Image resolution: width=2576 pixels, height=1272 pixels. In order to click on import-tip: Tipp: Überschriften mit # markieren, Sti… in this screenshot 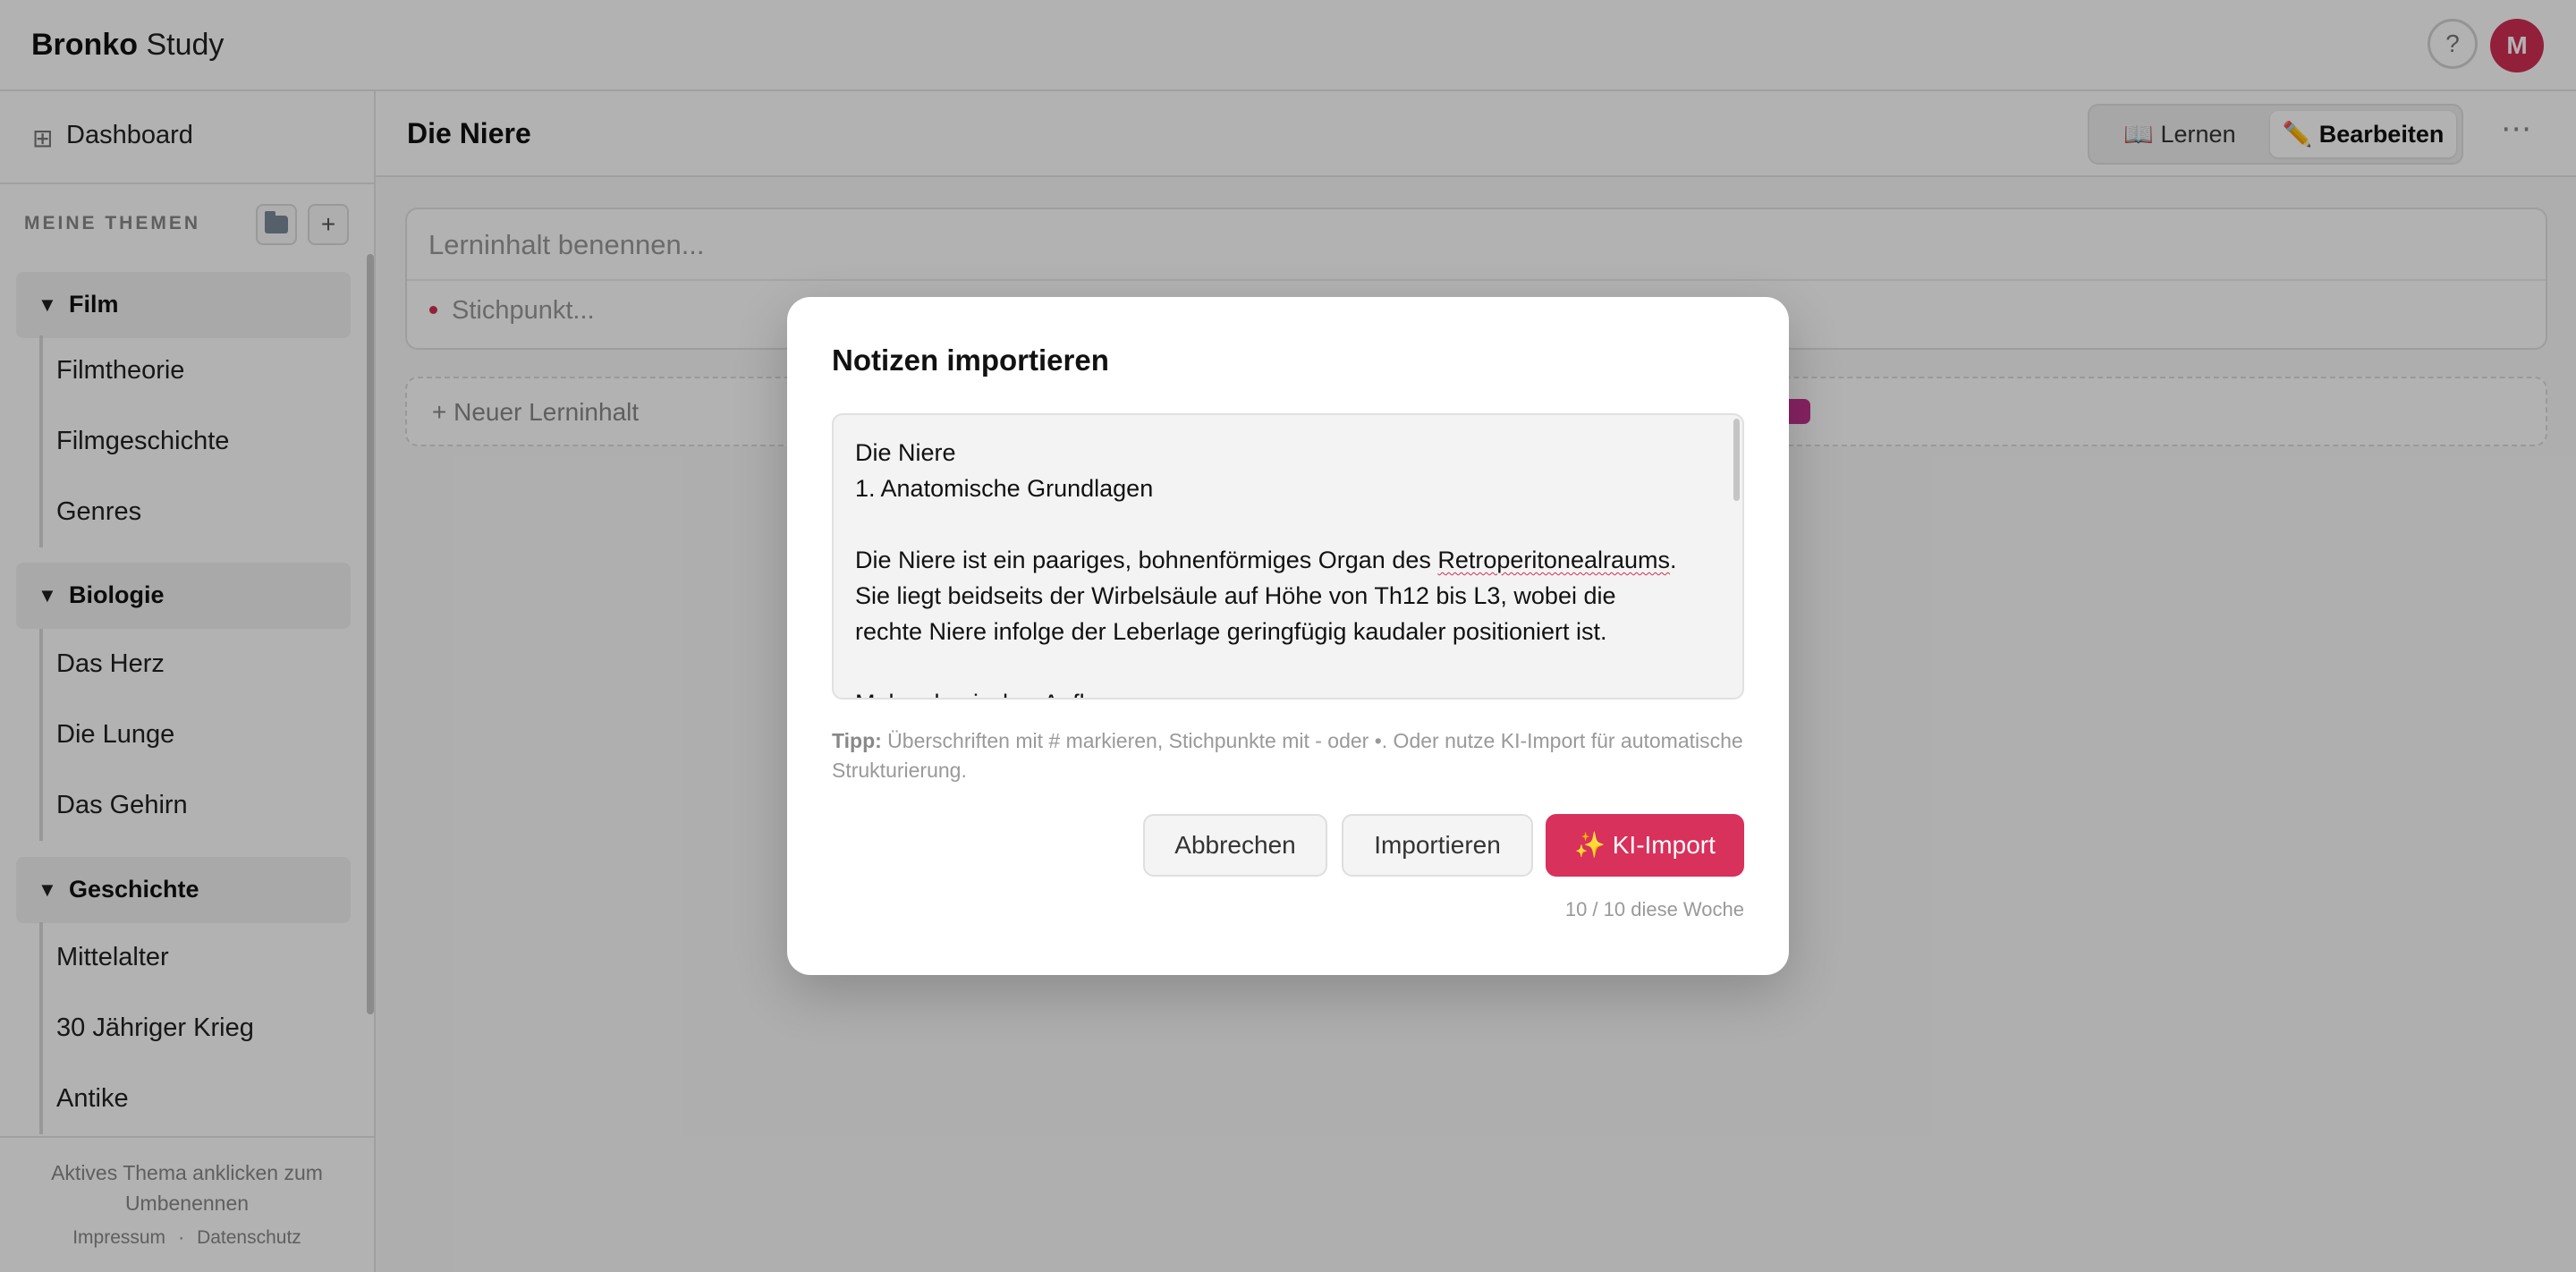, I will do `click(1287, 755)`.